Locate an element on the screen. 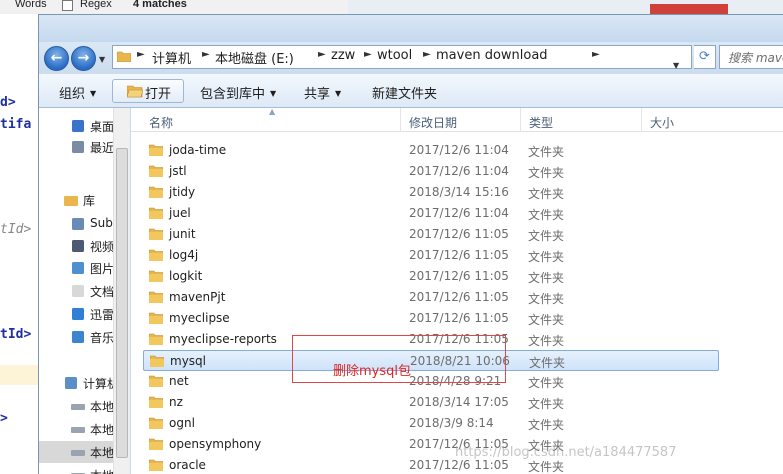  nav-item: 图片 is located at coordinates (76, 268).